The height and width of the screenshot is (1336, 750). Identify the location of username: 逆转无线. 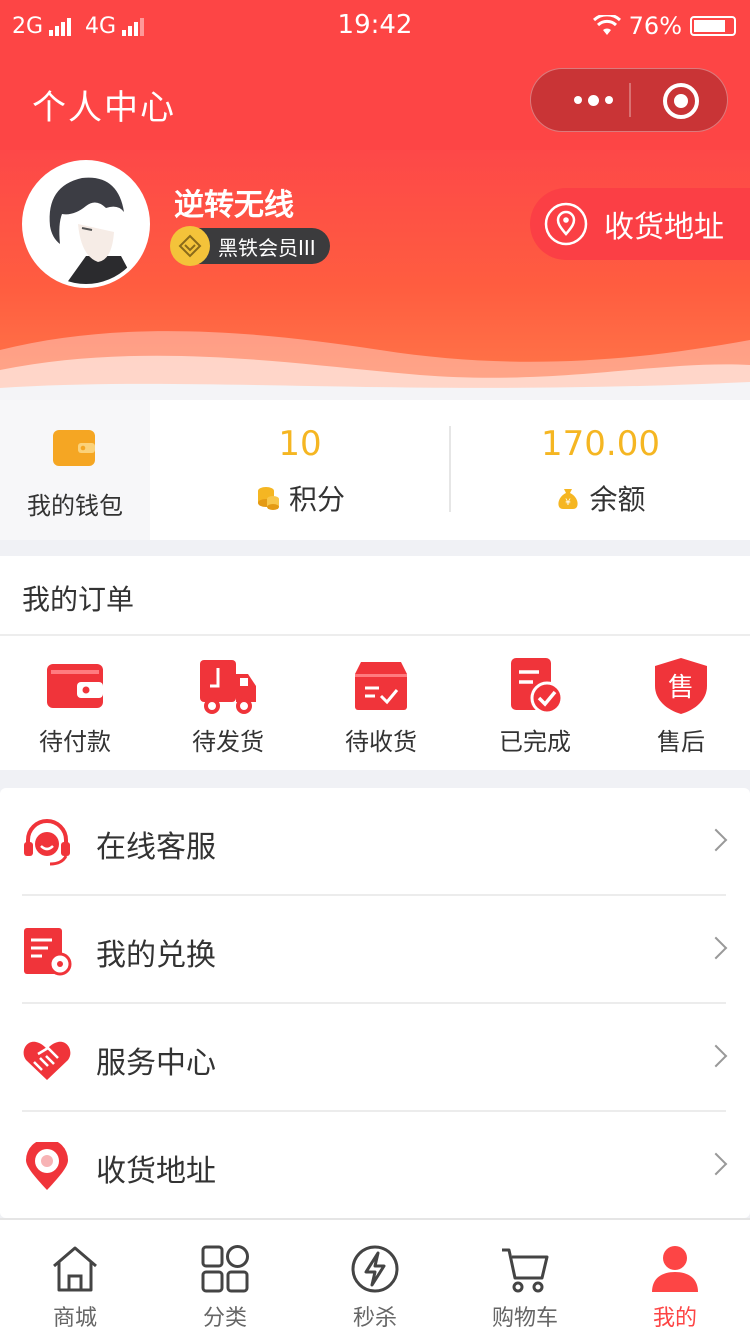
(234, 205).